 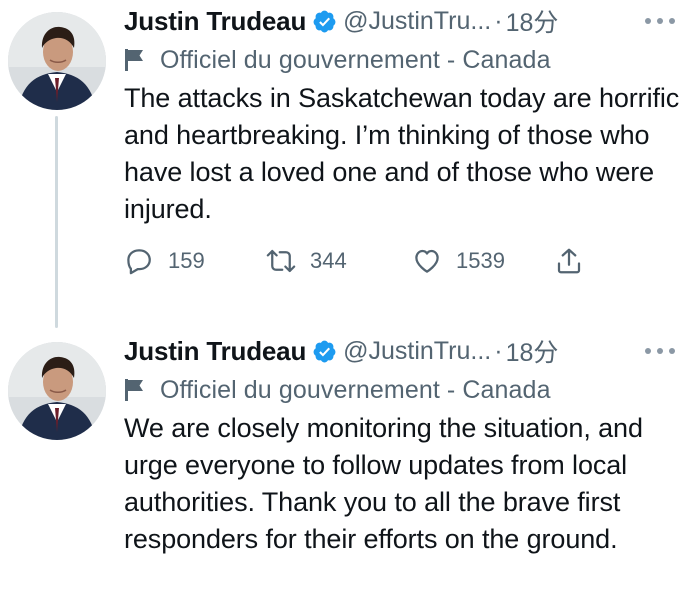 I want to click on tweet-actions: 159 344 1539, so click(x=402, y=261).